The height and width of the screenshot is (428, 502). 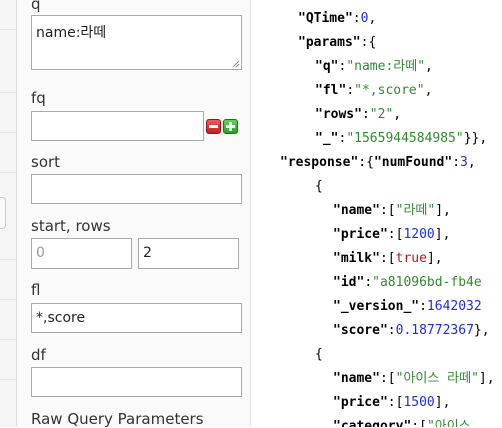 What do you see at coordinates (71, 33) in the screenshot?
I see `q-value: name:라떼` at bounding box center [71, 33].